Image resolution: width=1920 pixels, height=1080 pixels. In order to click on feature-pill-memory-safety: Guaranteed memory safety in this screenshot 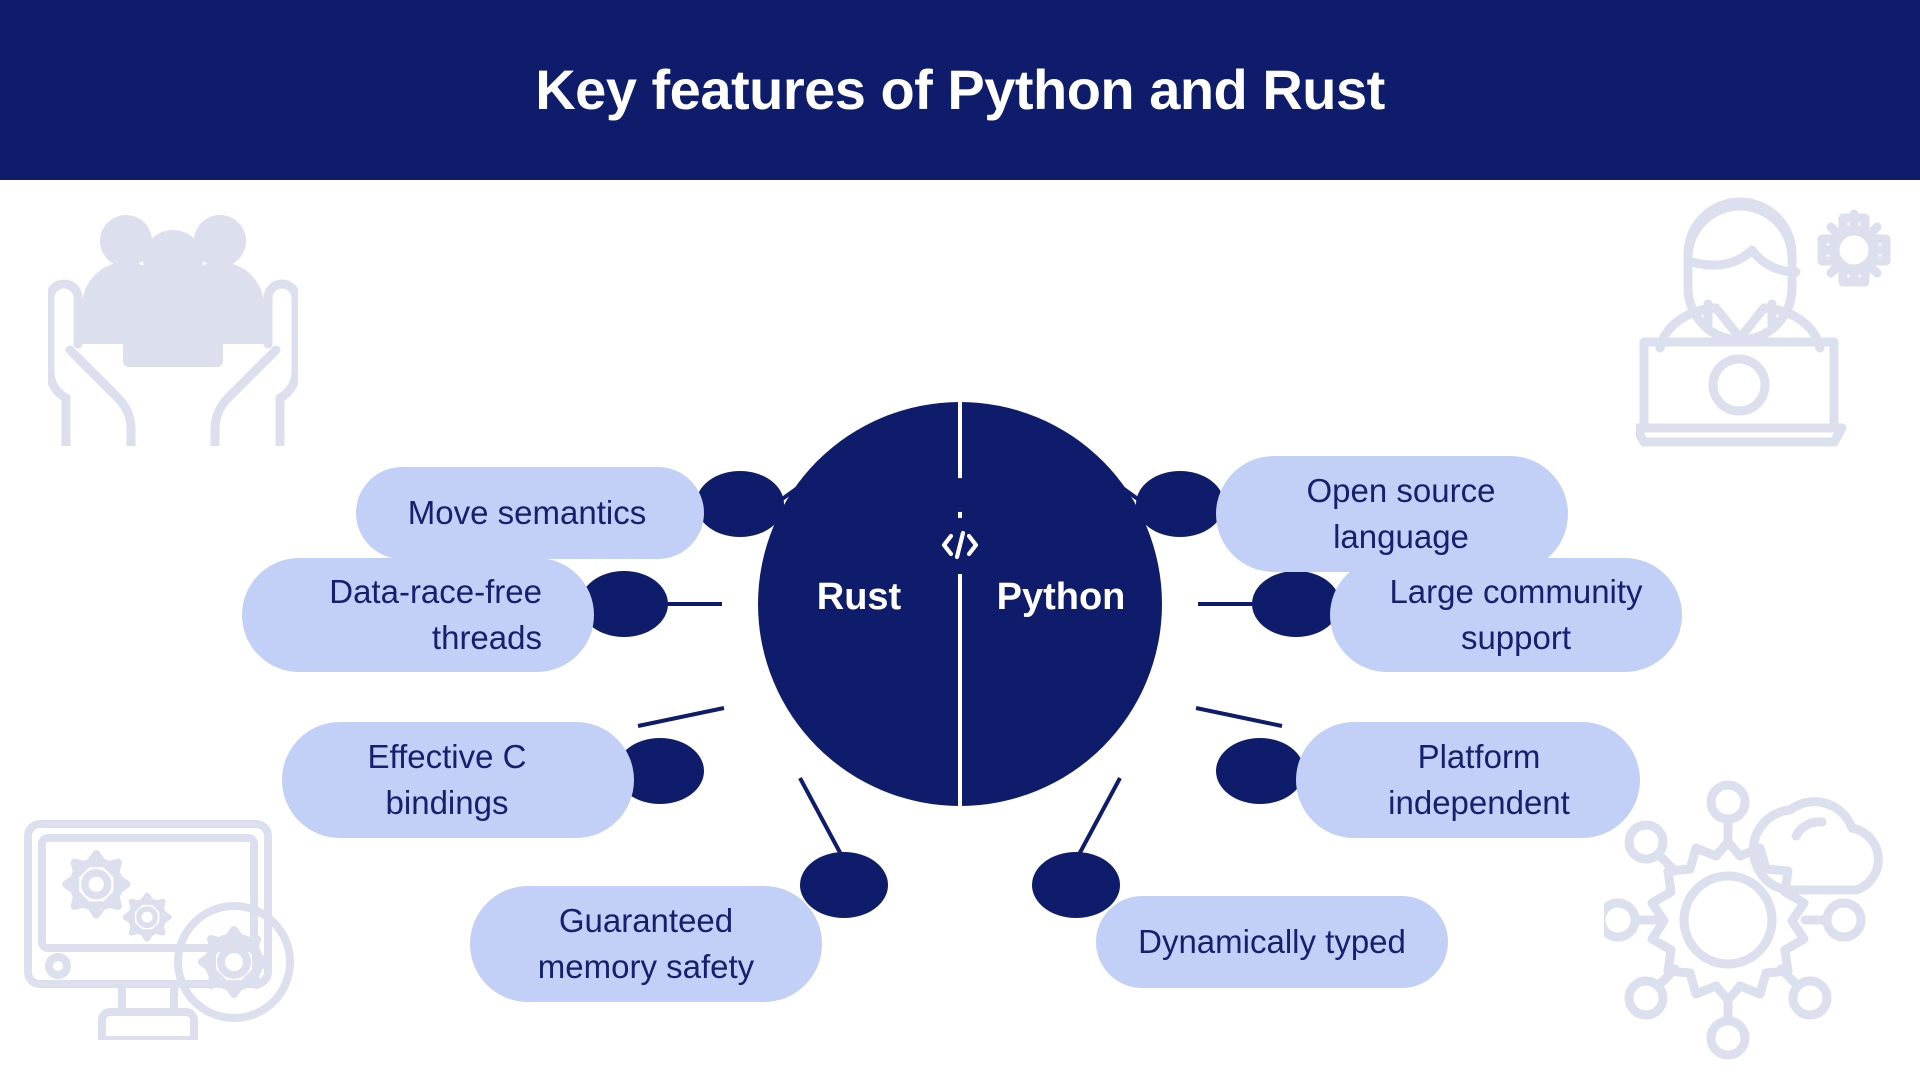, I will do `click(646, 944)`.